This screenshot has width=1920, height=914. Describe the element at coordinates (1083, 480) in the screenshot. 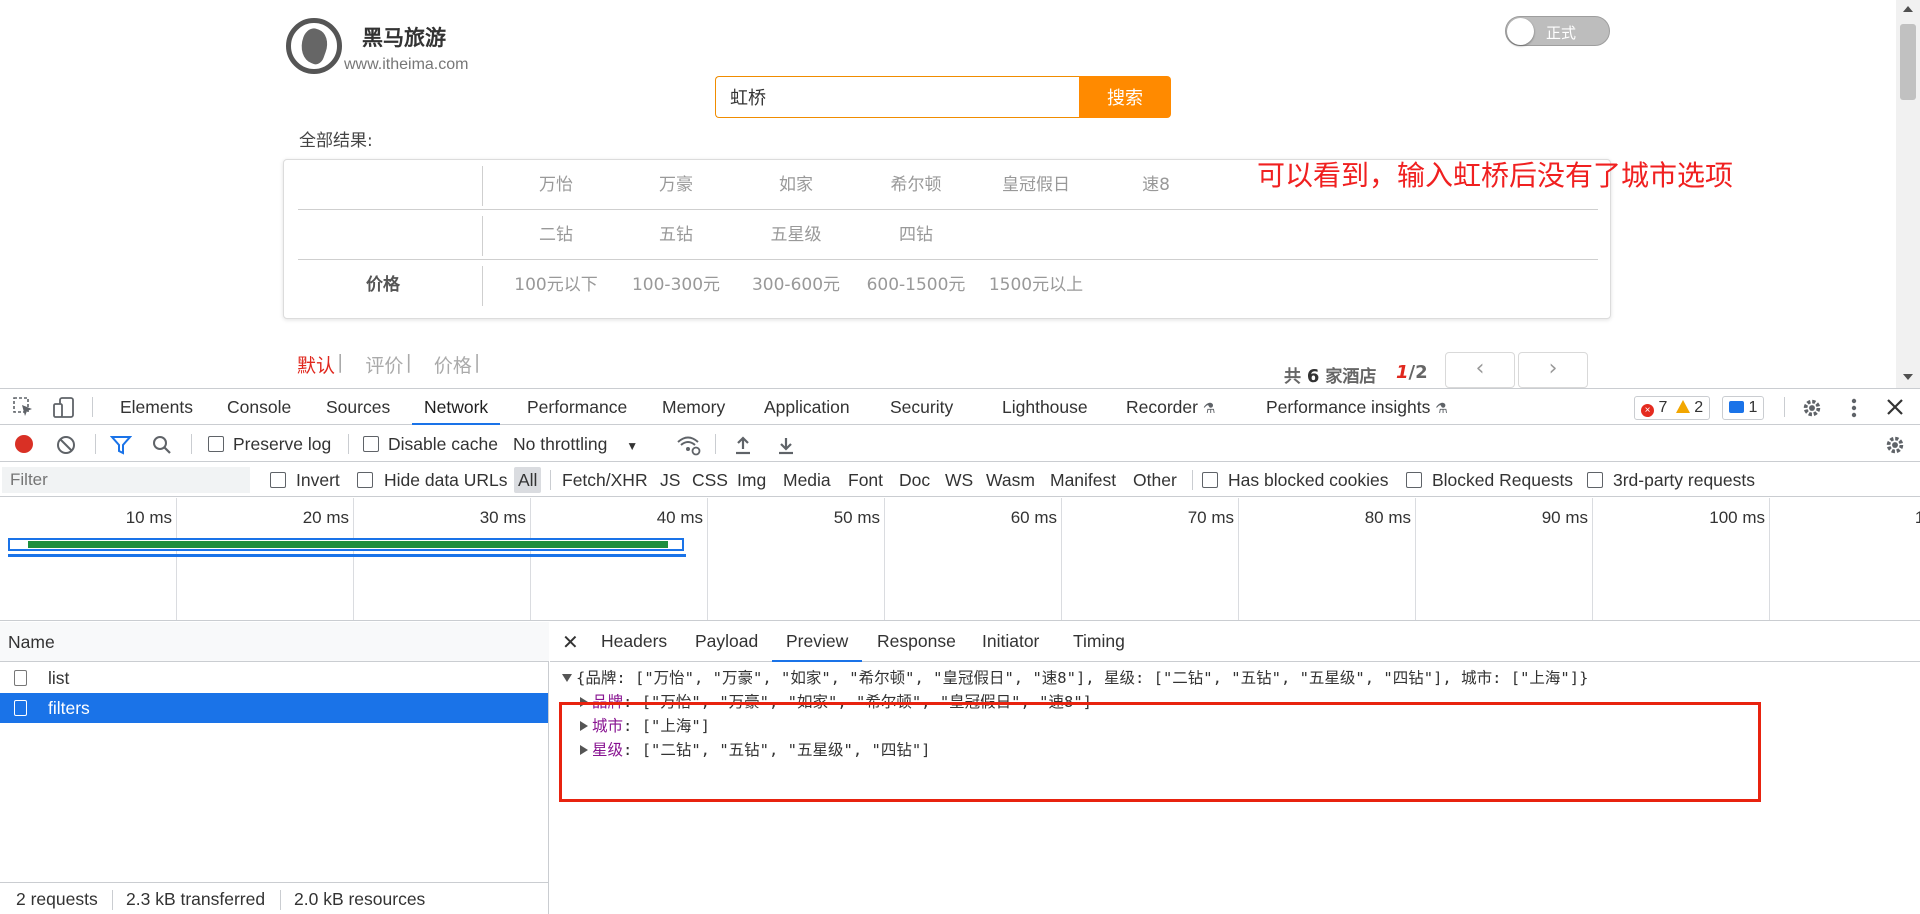

I see `type-filter-manifest: Manifest` at that location.